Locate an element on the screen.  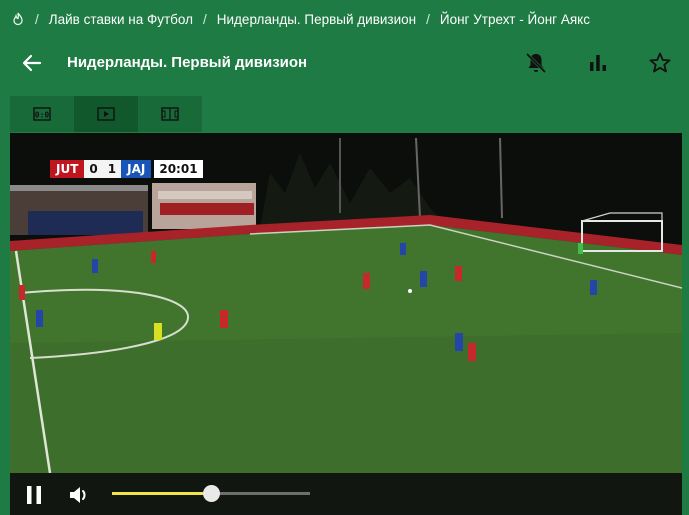
tab-scoreboard: 0:0 is located at coordinates (42, 114).